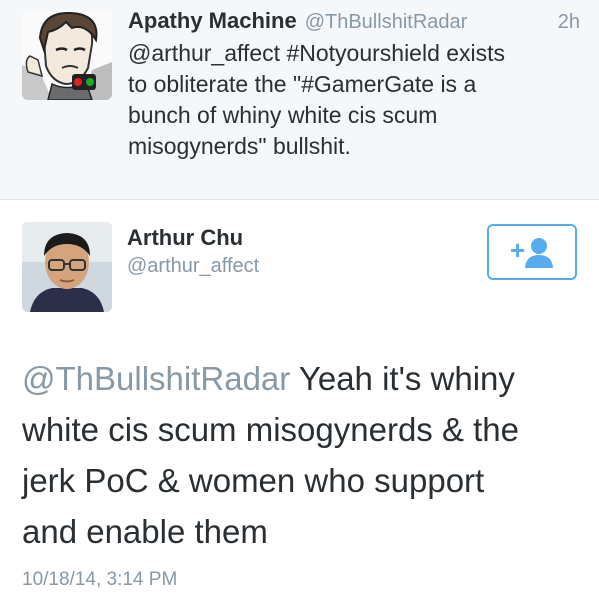 Image resolution: width=599 pixels, height=598 pixels. Describe the element at coordinates (302, 84) in the screenshot. I see `reply-text-line: to obliterate the "#GamerGate is a` at that location.